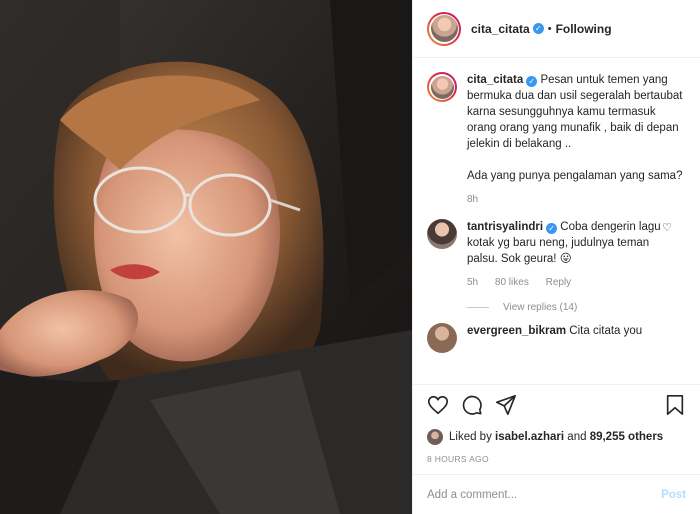 This screenshot has height=514, width=700. Describe the element at coordinates (505, 227) in the screenshot. I see `commenter-username: tantrisyalindri` at that location.